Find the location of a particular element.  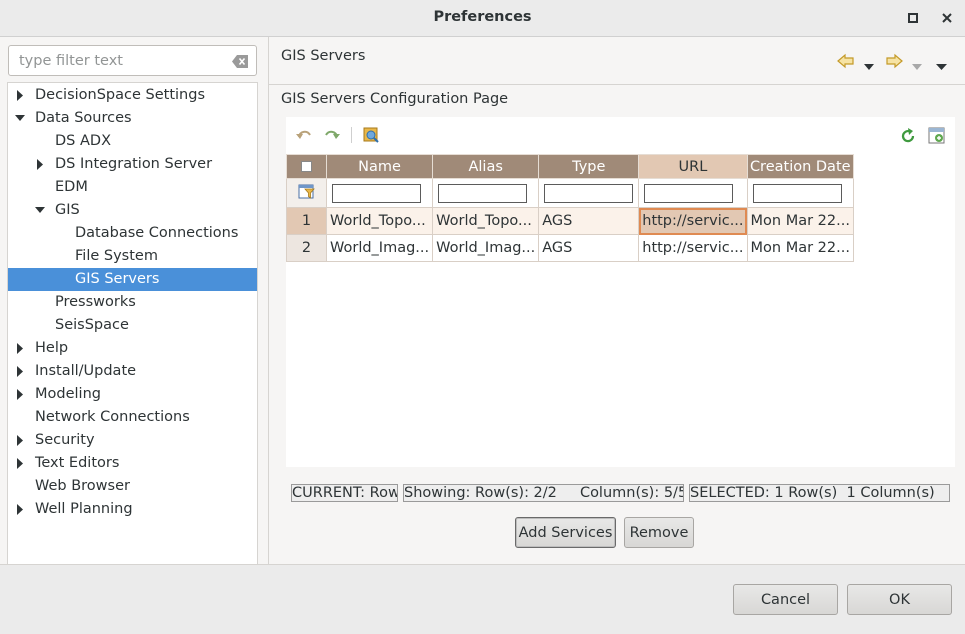

column-header-creation-date: Creation Date is located at coordinates (800, 166).